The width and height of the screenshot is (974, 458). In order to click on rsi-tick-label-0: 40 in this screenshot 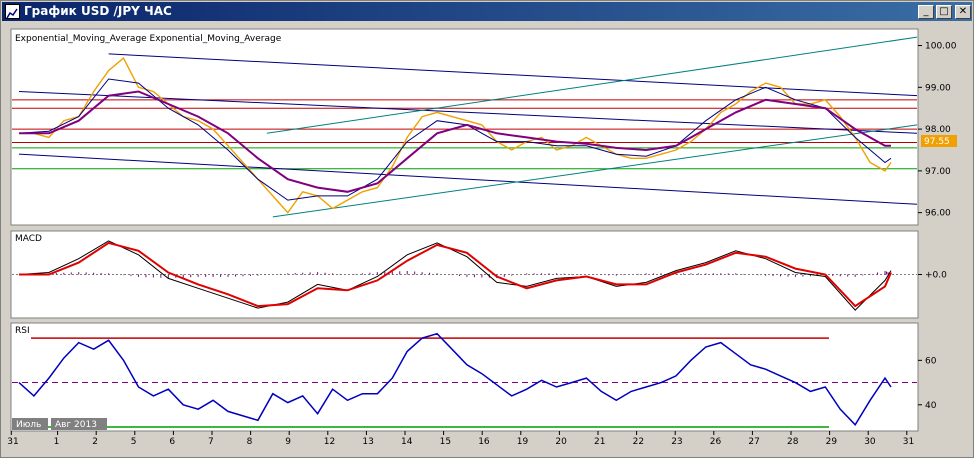, I will do `click(931, 406)`.